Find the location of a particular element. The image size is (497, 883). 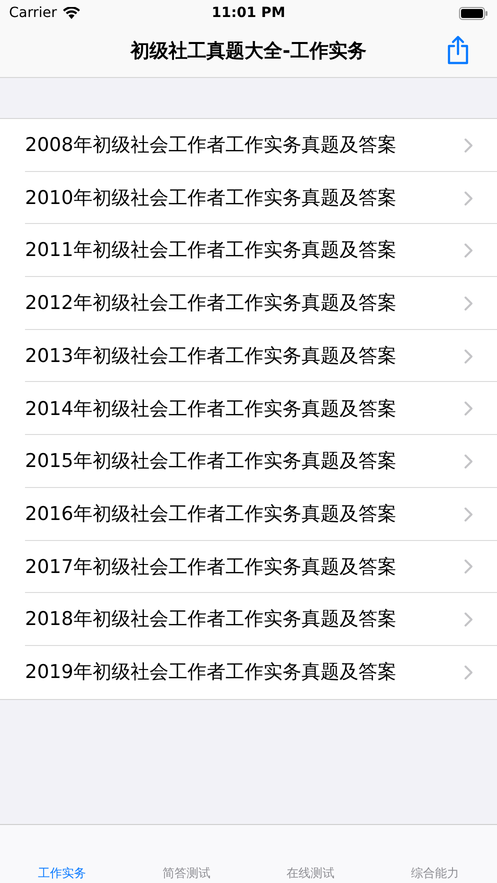

nav-title: 初级社工真题大全-工作实务 is located at coordinates (248, 51).